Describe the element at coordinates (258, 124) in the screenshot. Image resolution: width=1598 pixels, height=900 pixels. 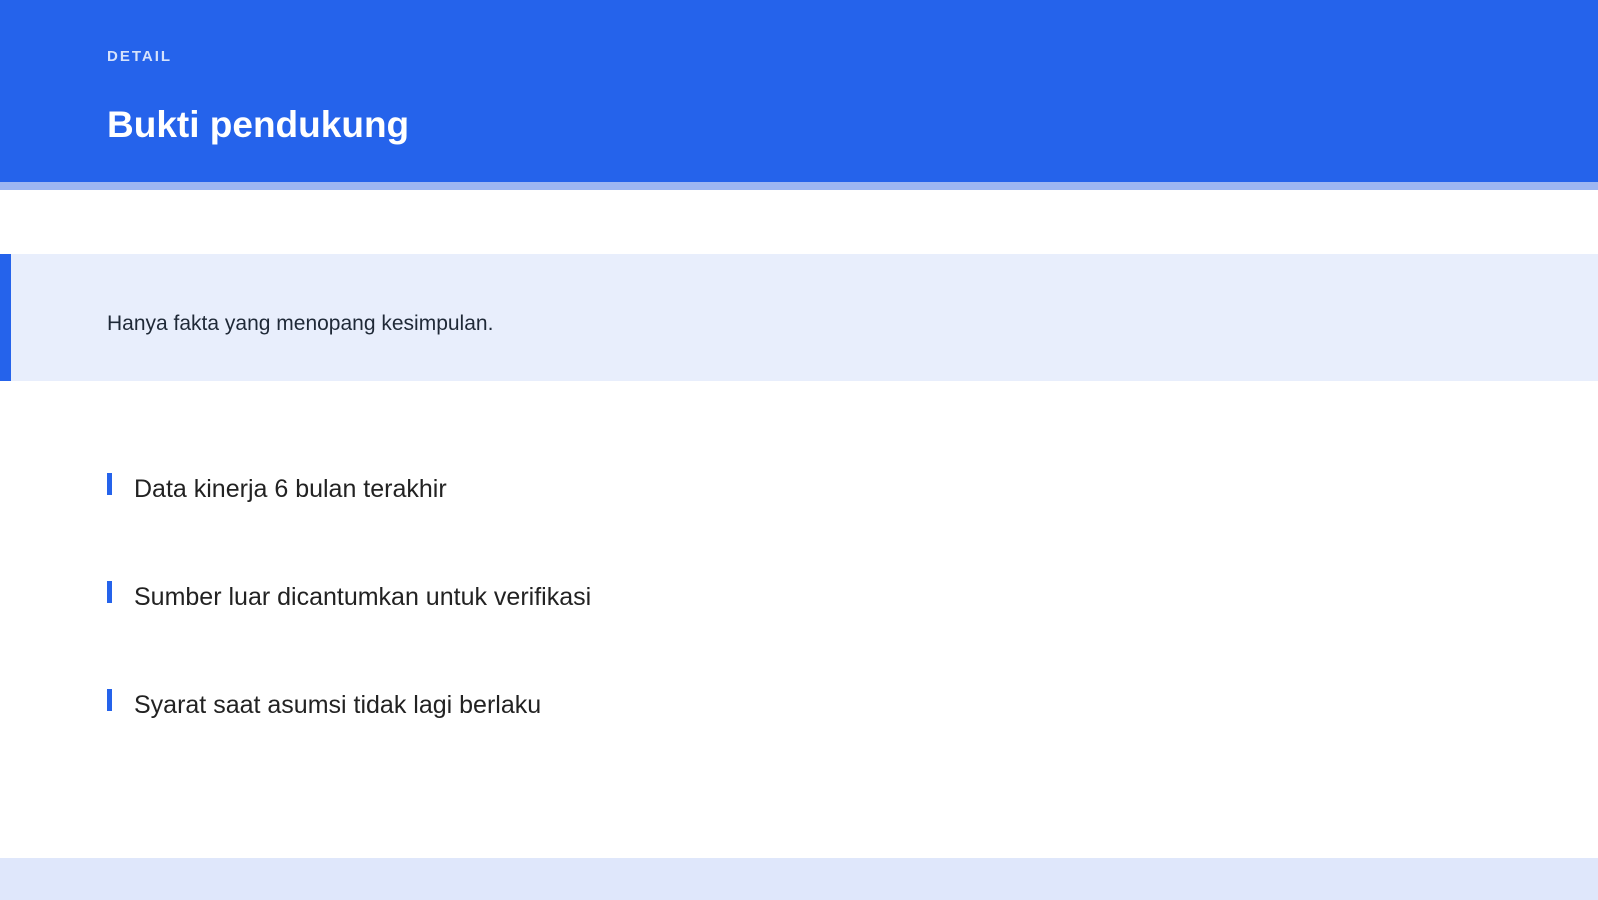
I see `page-title: Bukti pendukung` at that location.